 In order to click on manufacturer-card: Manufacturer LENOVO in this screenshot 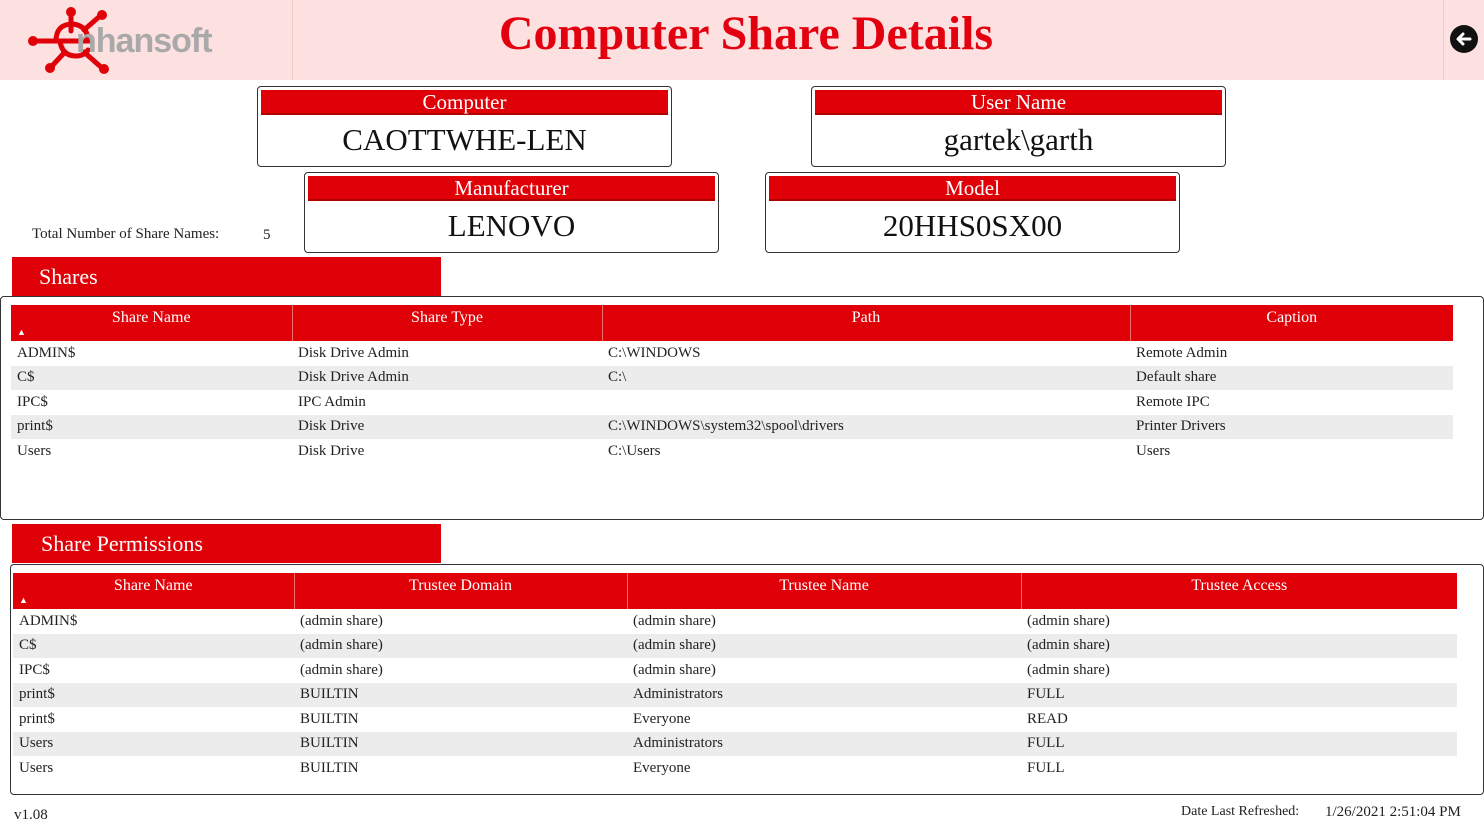, I will do `click(511, 212)`.